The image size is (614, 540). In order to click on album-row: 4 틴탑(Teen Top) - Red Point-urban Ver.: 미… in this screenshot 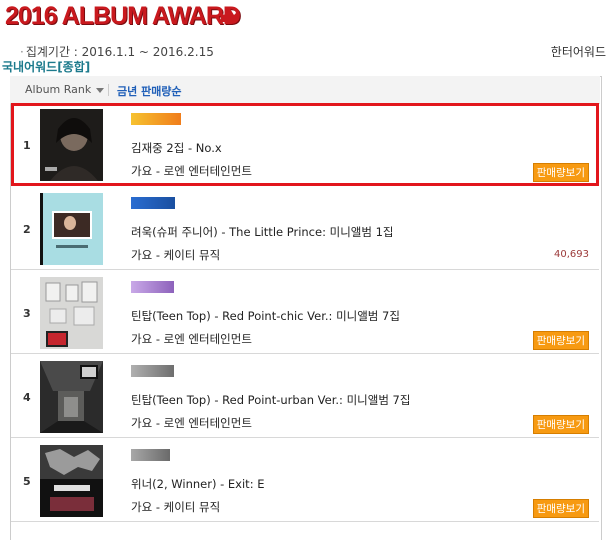, I will do `click(305, 396)`.